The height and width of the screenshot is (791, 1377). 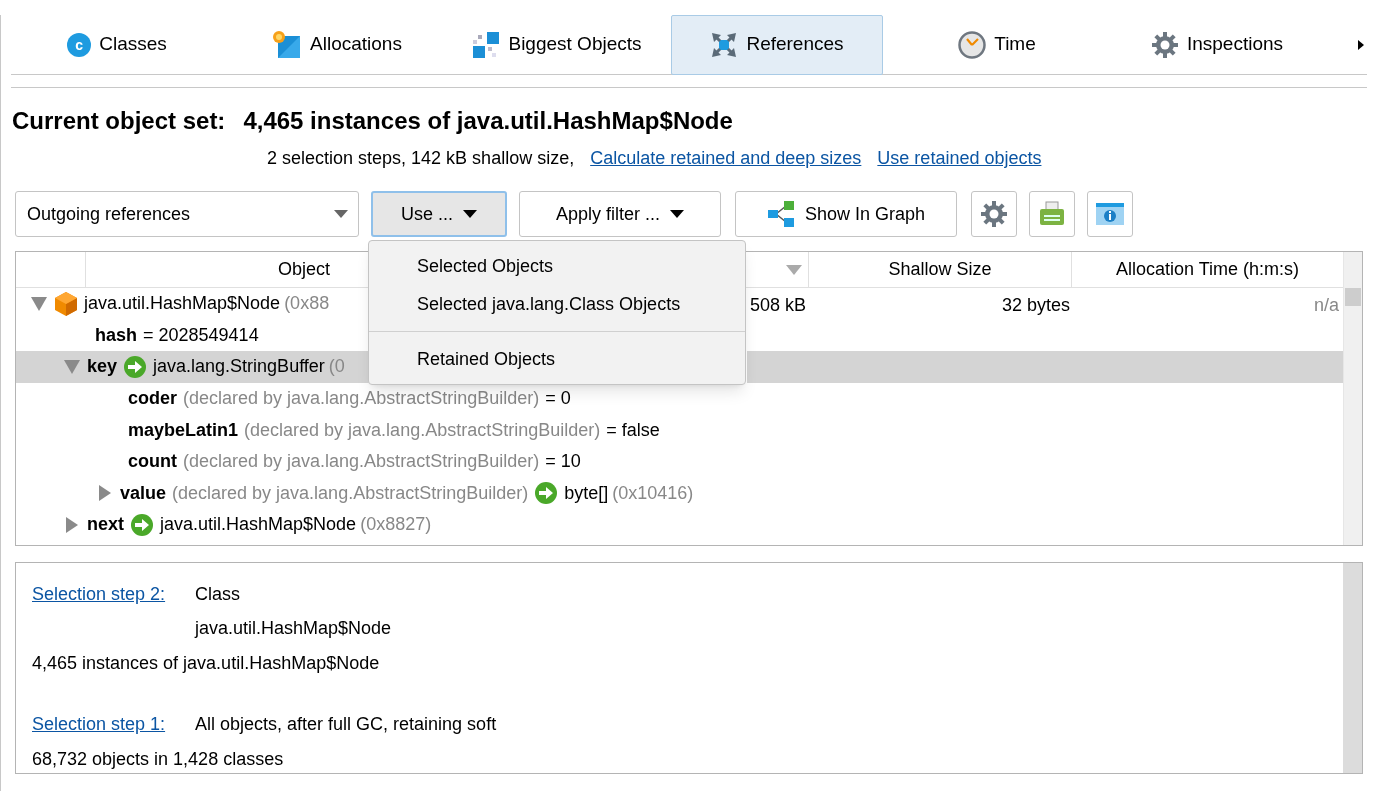 What do you see at coordinates (653, 493) in the screenshot?
I see `object-address: (0x10416)` at bounding box center [653, 493].